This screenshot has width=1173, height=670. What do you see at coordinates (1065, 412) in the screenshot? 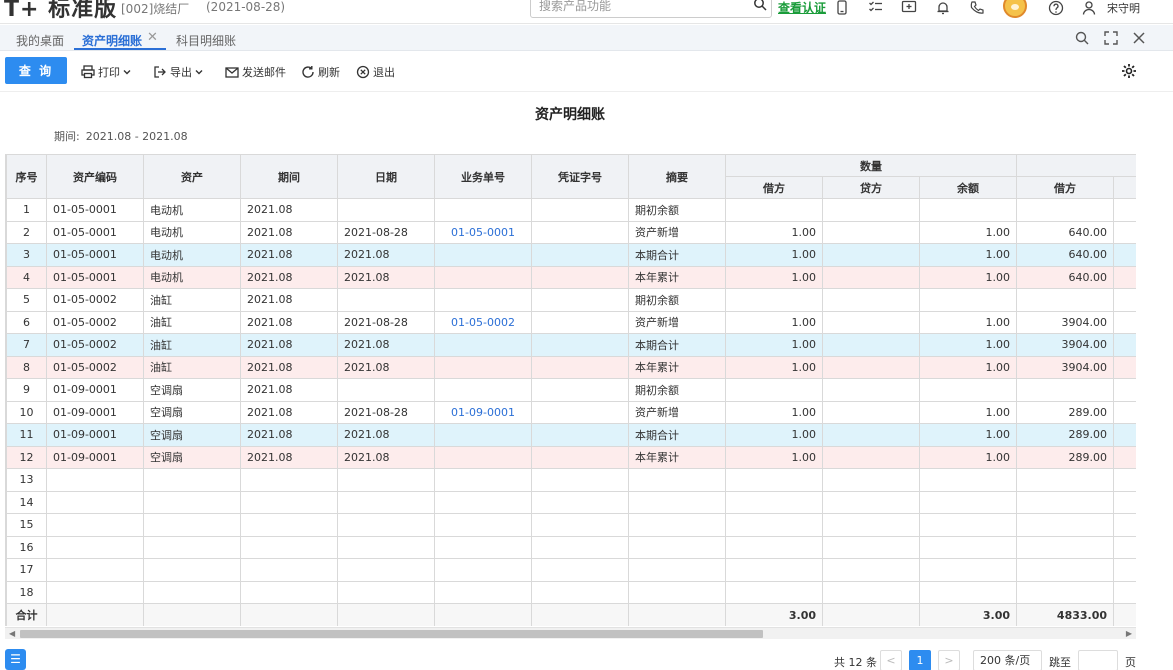
I see `amt-debit-cell: 289.00` at bounding box center [1065, 412].